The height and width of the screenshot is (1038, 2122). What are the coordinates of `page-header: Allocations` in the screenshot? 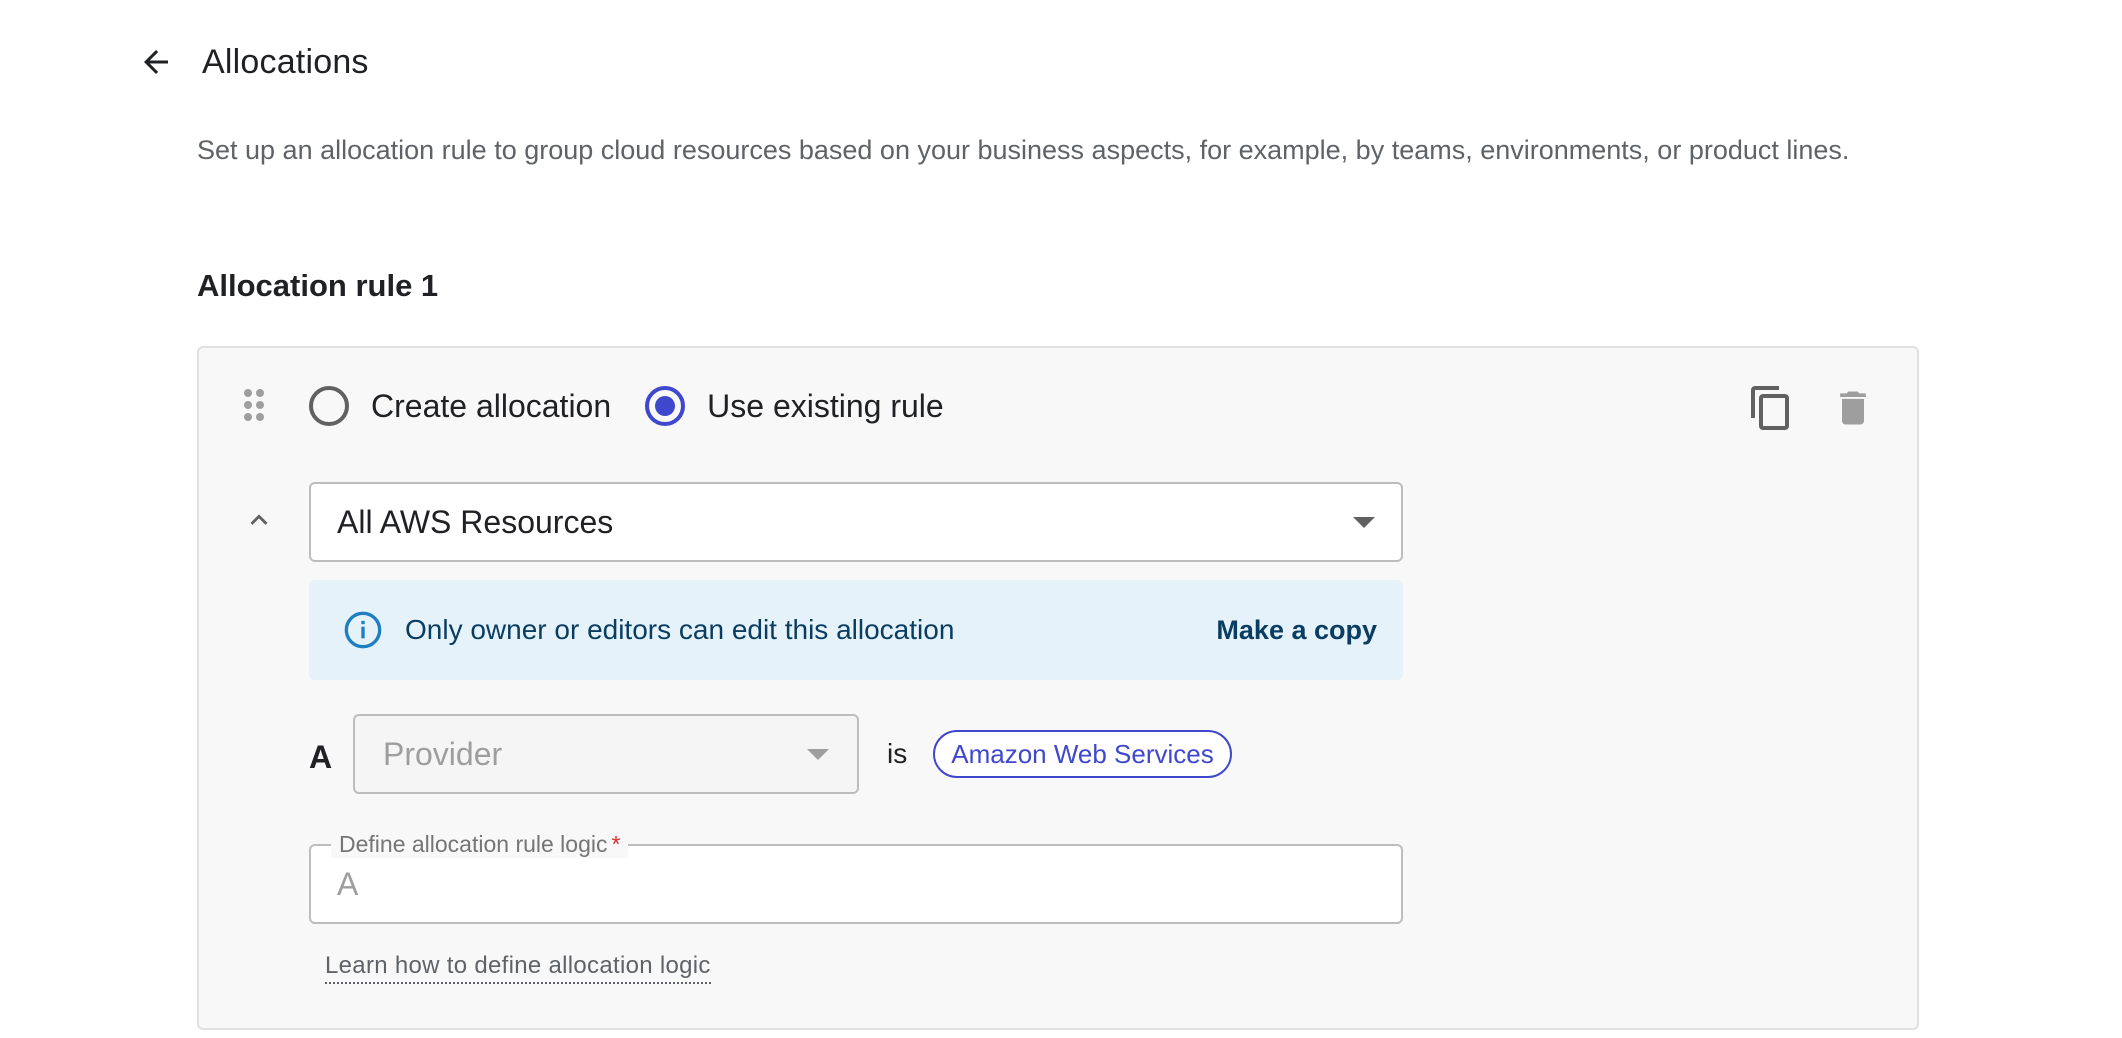 It's located at (251, 62).